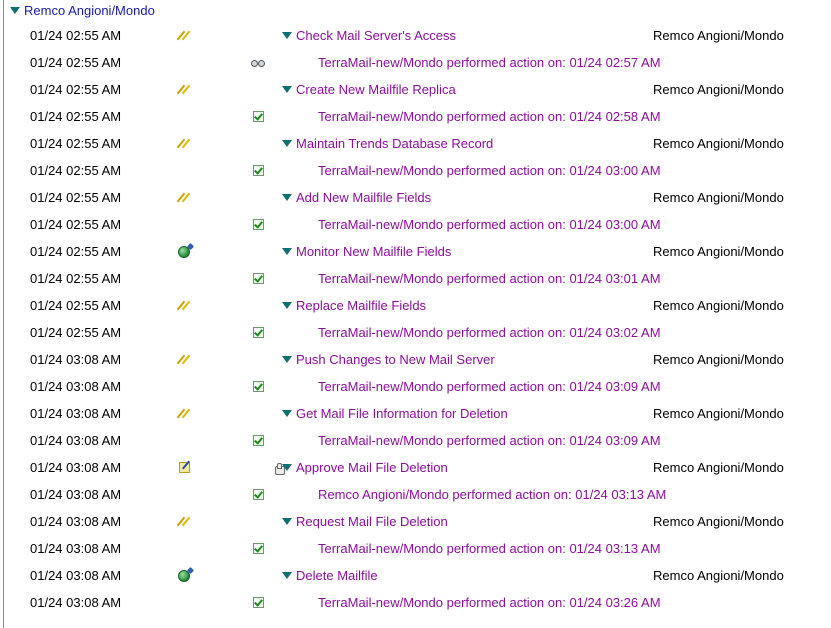 The width and height of the screenshot is (831, 628). What do you see at coordinates (337, 575) in the screenshot?
I see `task-title-label: Delete Mailfile` at bounding box center [337, 575].